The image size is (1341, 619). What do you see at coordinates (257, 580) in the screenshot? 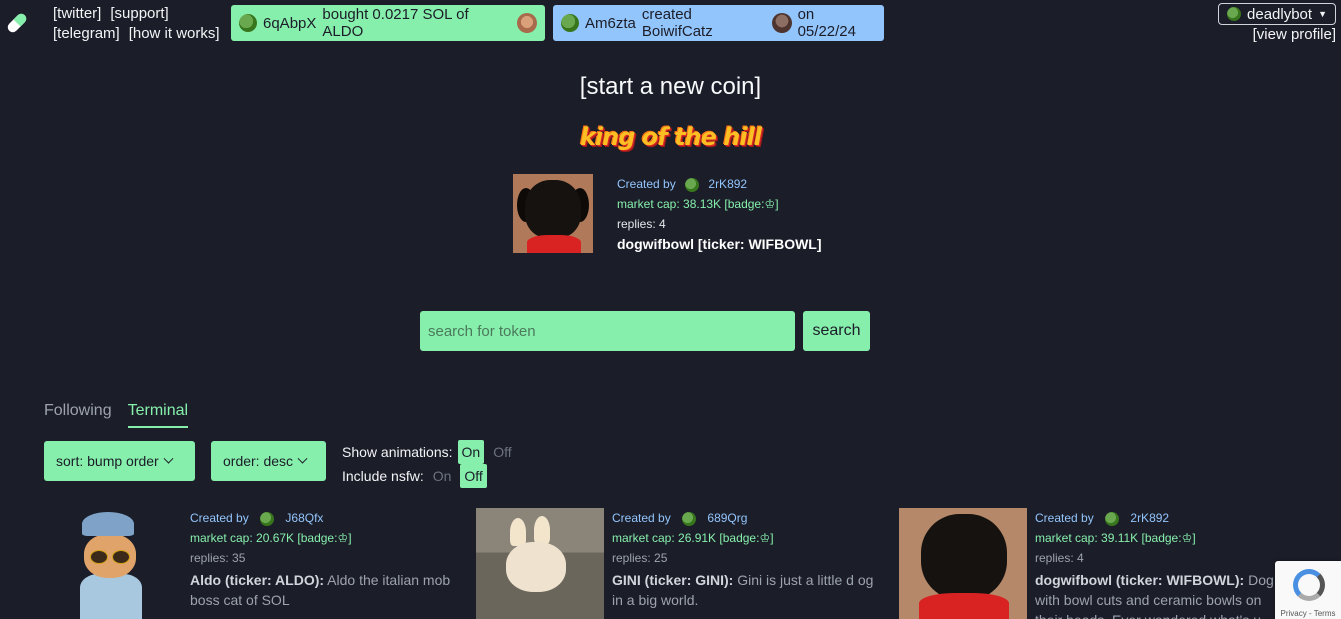
I see `coin-name: Aldo (ticker: ALDO):` at bounding box center [257, 580].